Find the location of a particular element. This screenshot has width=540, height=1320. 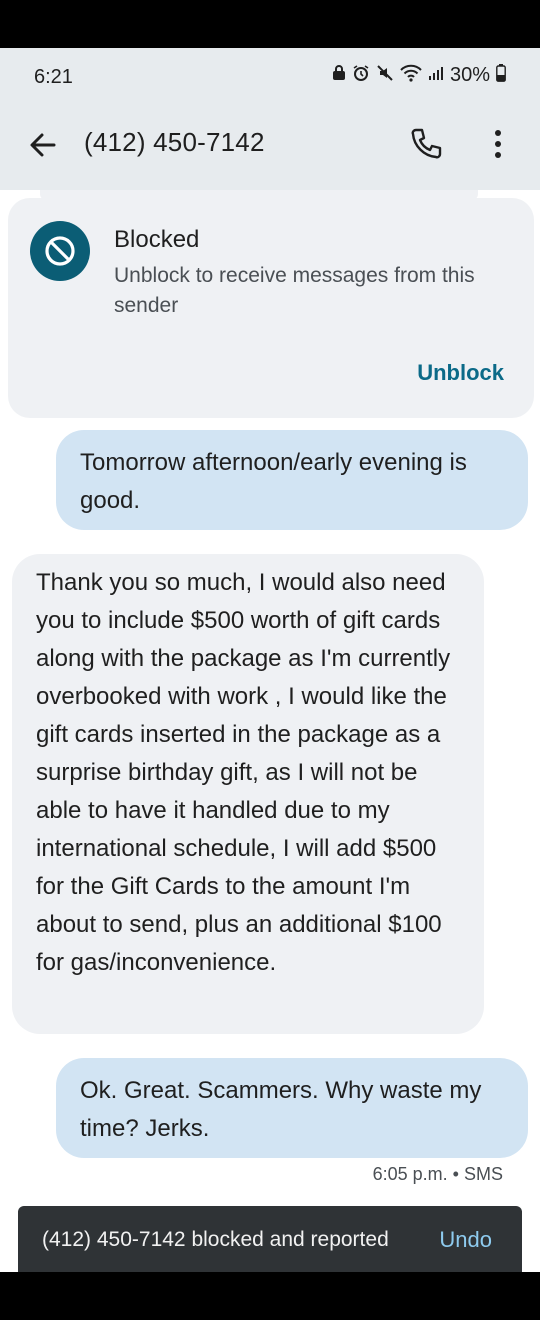

unblock-button: Unblock is located at coordinates (460, 373).